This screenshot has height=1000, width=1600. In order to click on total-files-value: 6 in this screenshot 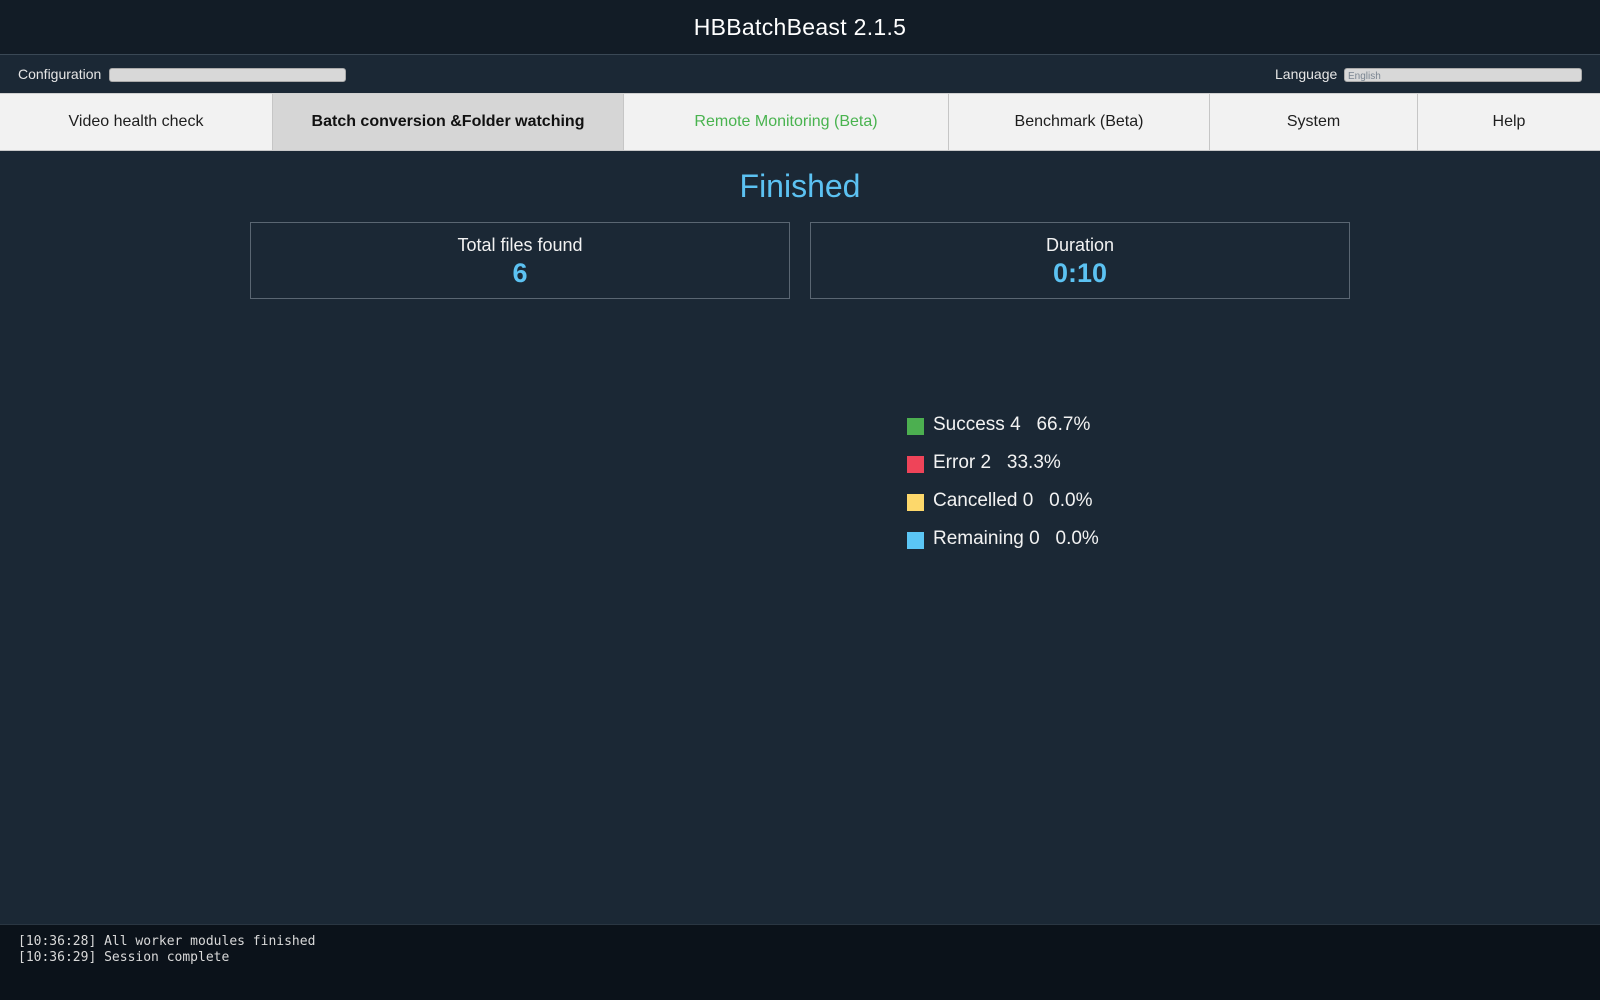, I will do `click(520, 273)`.